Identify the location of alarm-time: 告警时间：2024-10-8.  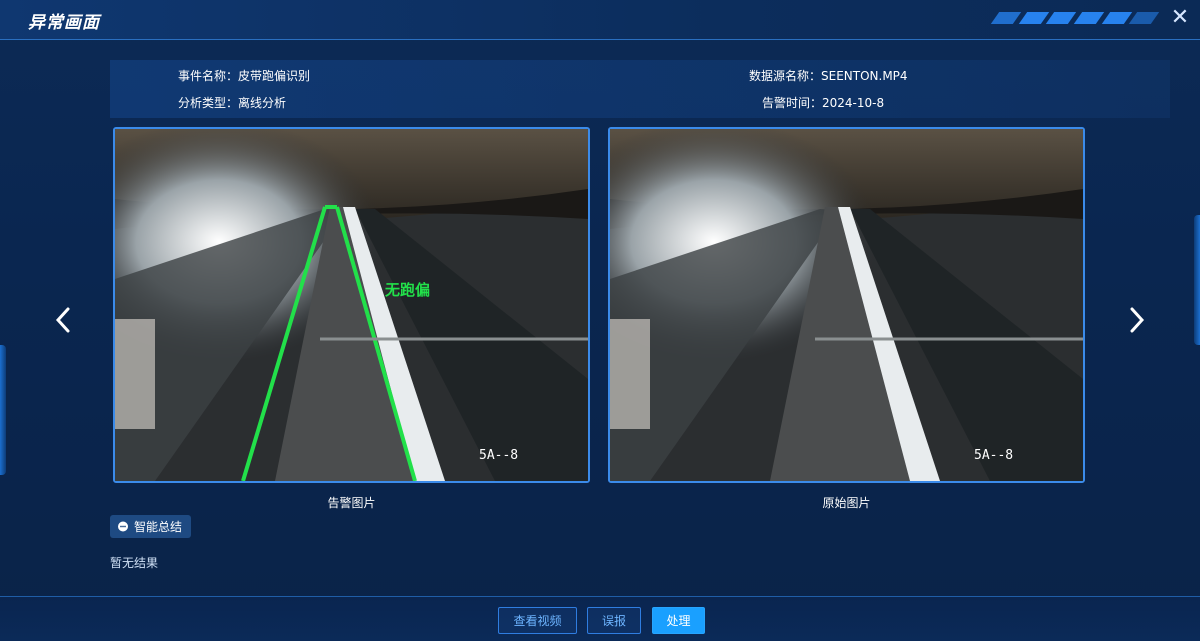
(823, 103).